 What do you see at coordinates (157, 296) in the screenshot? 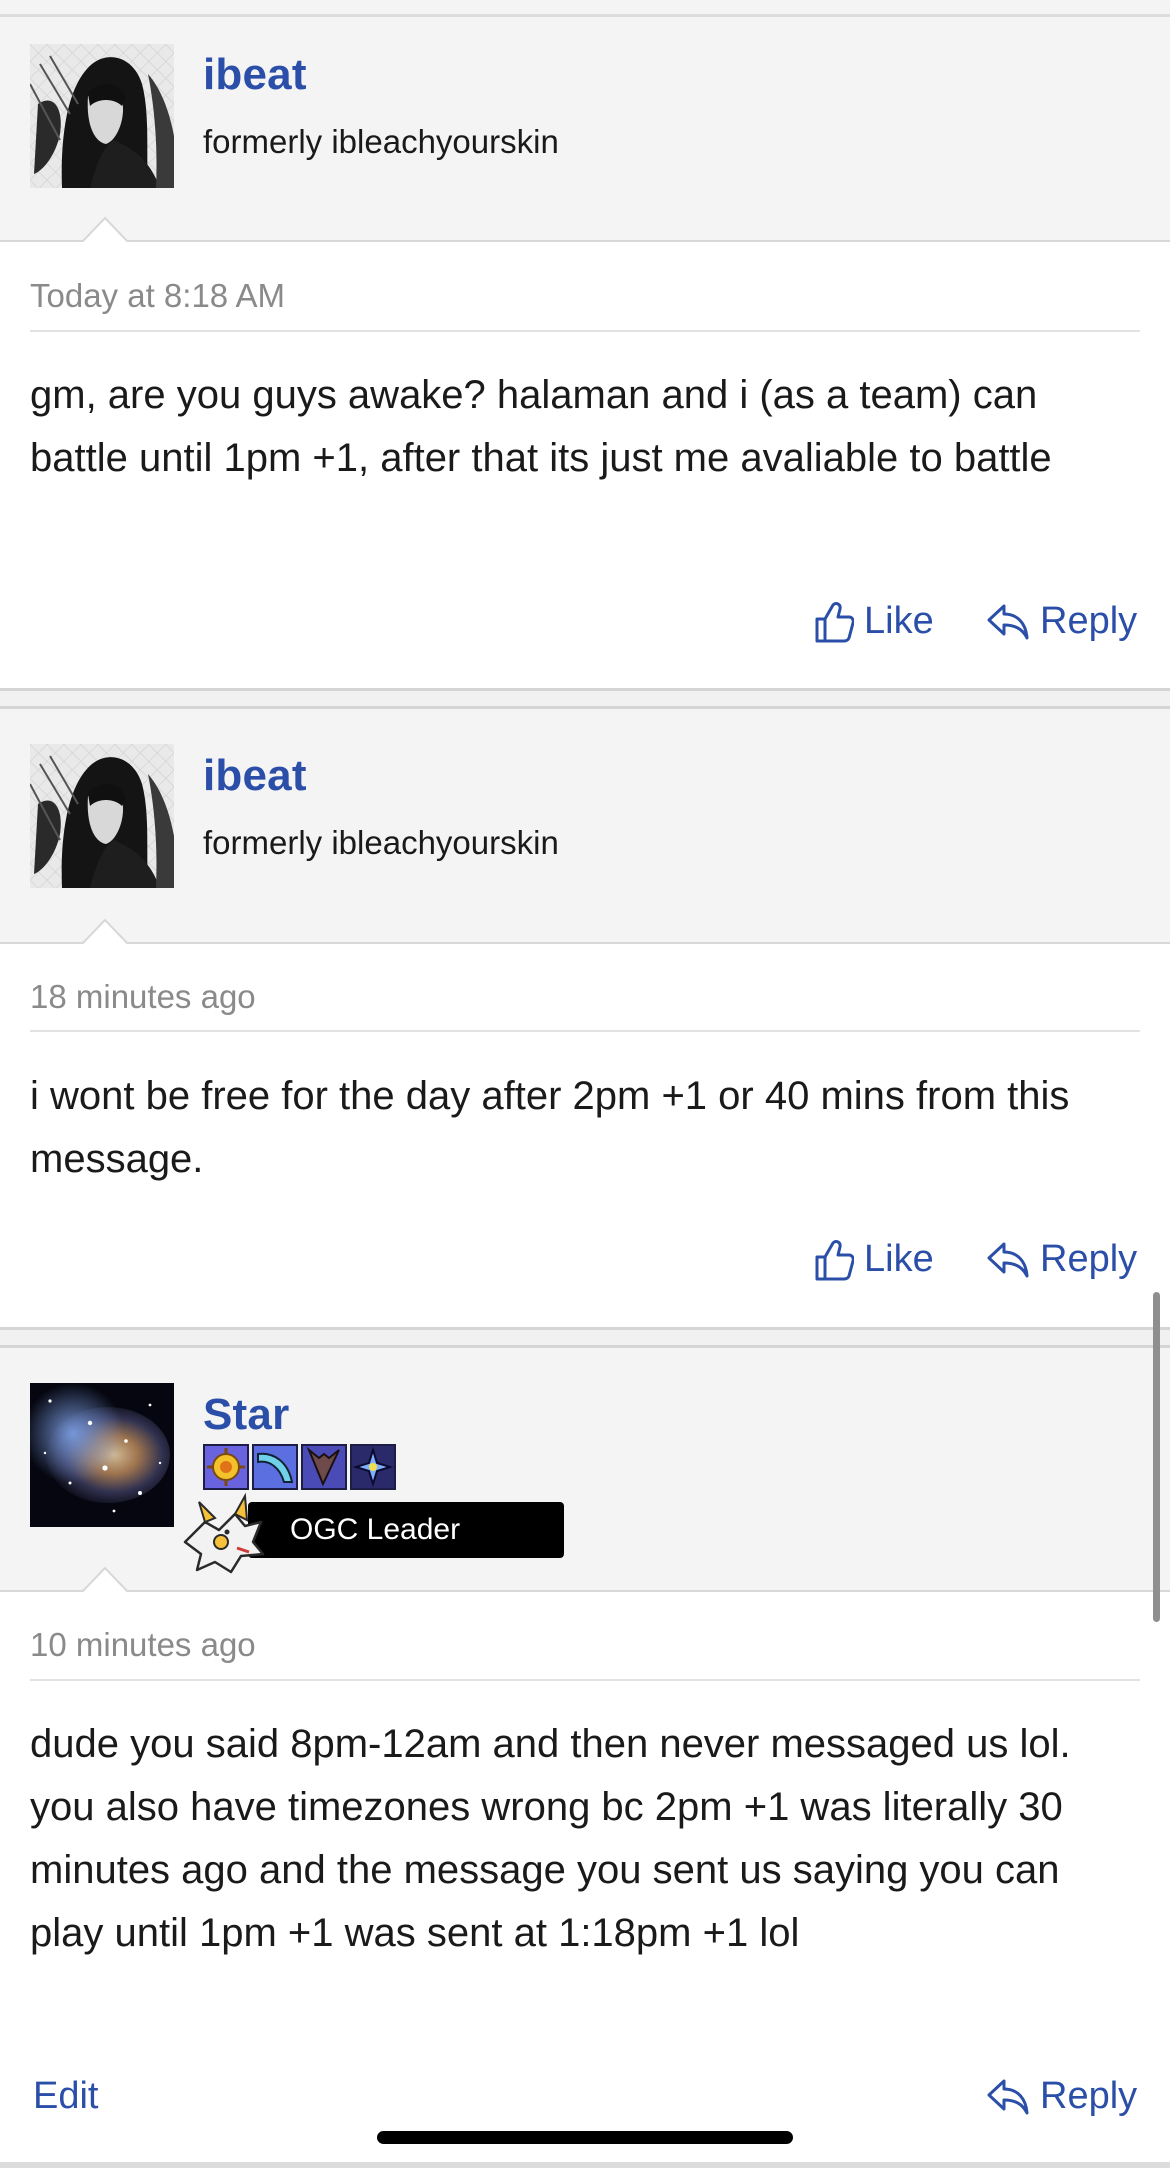
I see `post-timestamp: Today at 8:18 AM` at bounding box center [157, 296].